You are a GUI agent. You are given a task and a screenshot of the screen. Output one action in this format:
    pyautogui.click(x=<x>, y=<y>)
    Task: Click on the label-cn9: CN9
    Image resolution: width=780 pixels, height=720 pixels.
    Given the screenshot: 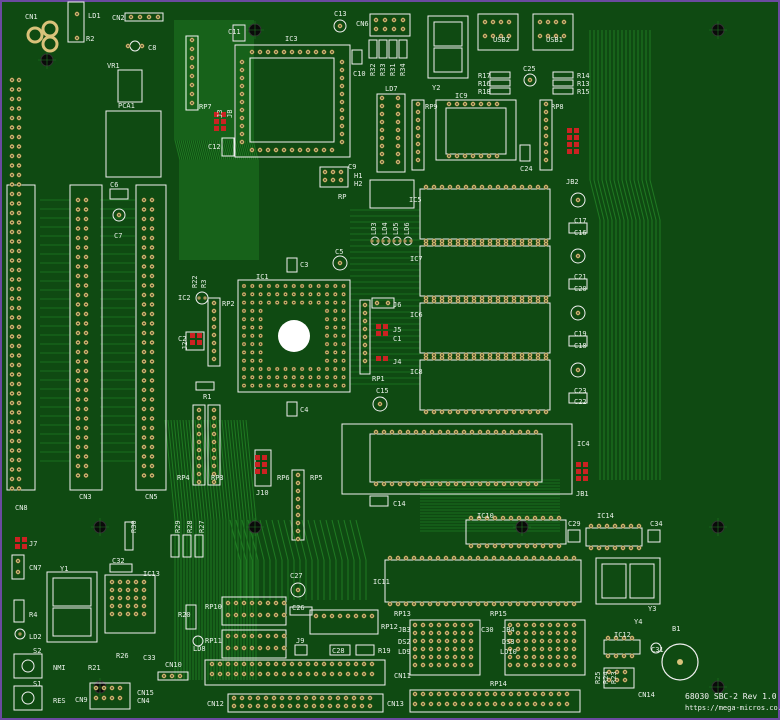 What is the action you would take?
    pyautogui.click(x=81, y=700)
    